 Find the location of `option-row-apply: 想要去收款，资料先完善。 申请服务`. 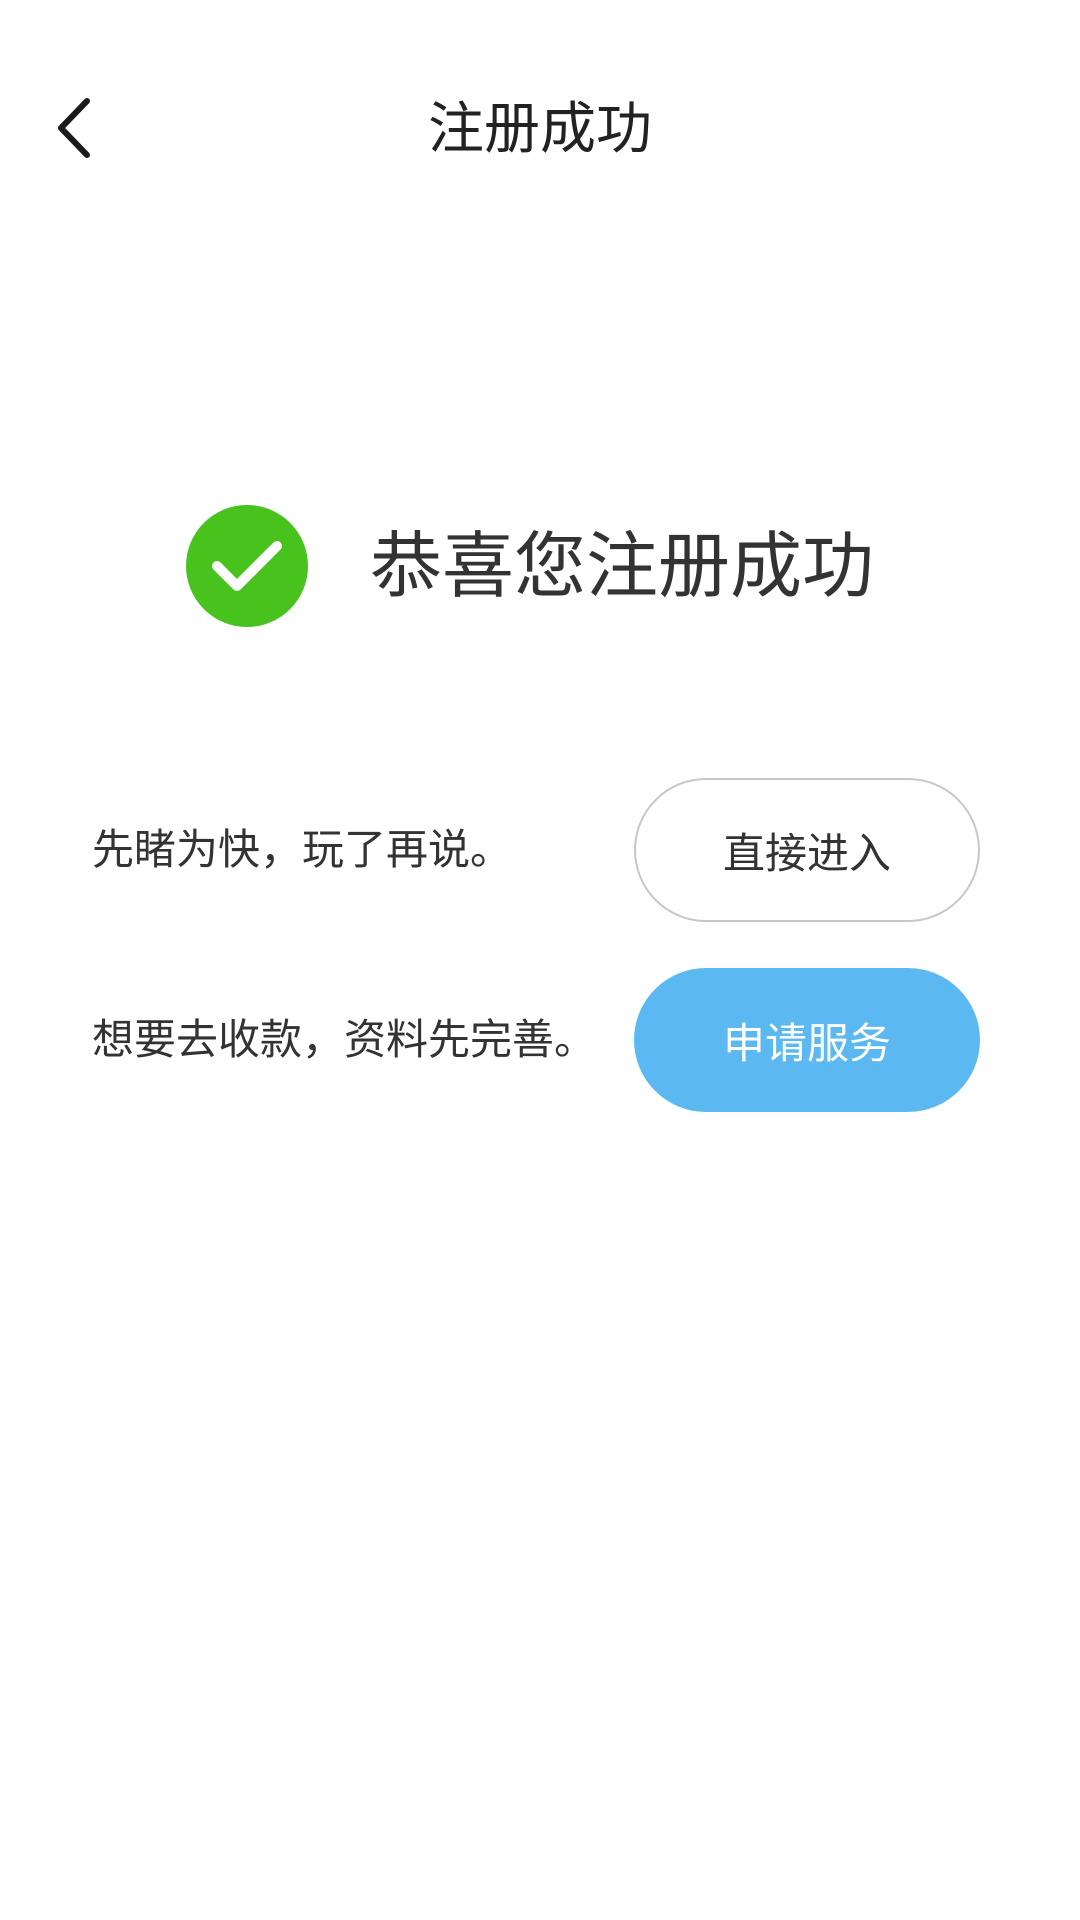

option-row-apply: 想要去收款，资料先完善。 申请服务 is located at coordinates (537, 1040).